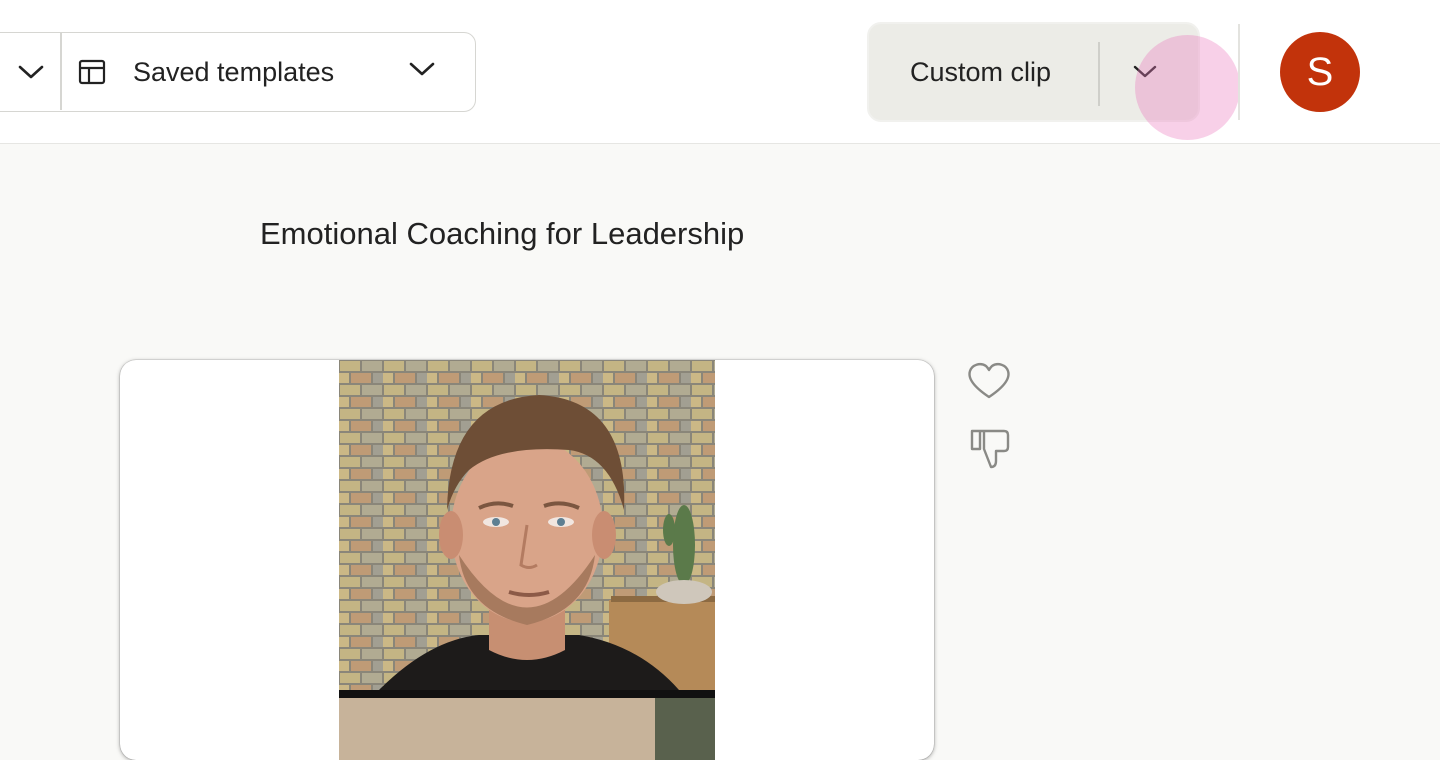  I want to click on layout-template-icon, so click(92, 74).